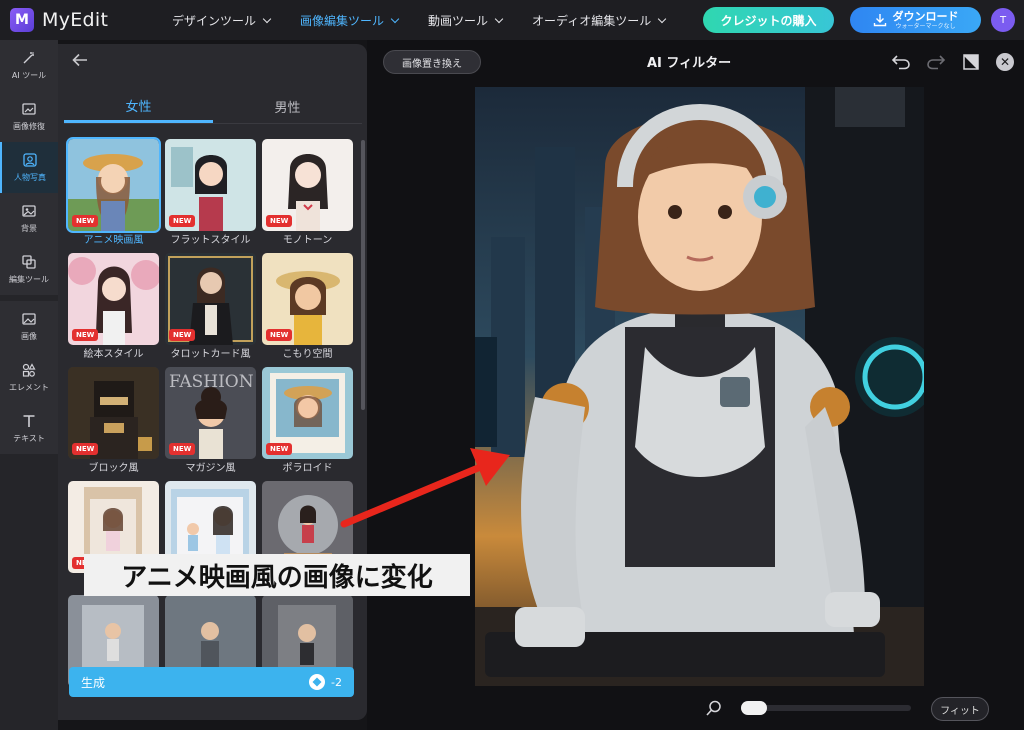  Describe the element at coordinates (342, 20) in the screenshot. I see `nav-label: 画像編集ツール` at that location.